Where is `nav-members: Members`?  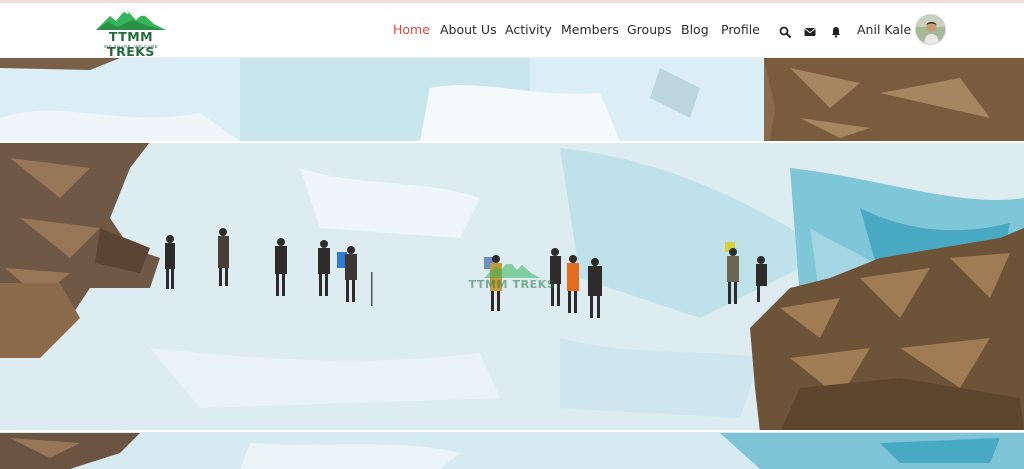
nav-members: Members is located at coordinates (590, 29).